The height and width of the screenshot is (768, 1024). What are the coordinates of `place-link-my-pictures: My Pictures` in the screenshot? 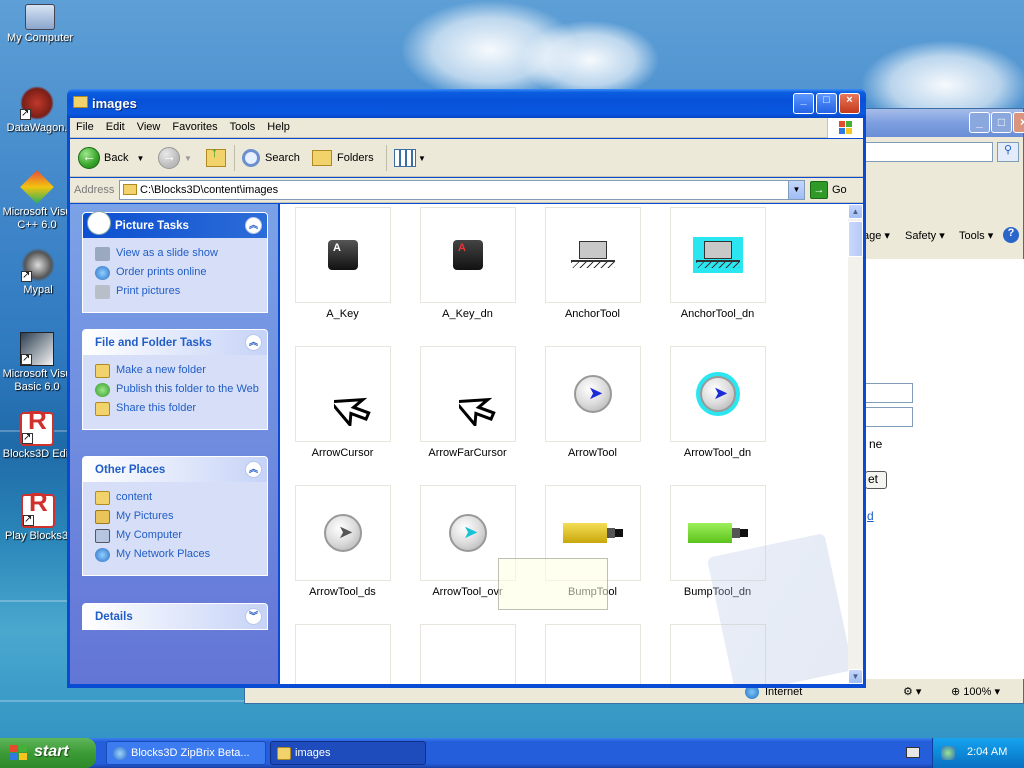 It's located at (177, 517).